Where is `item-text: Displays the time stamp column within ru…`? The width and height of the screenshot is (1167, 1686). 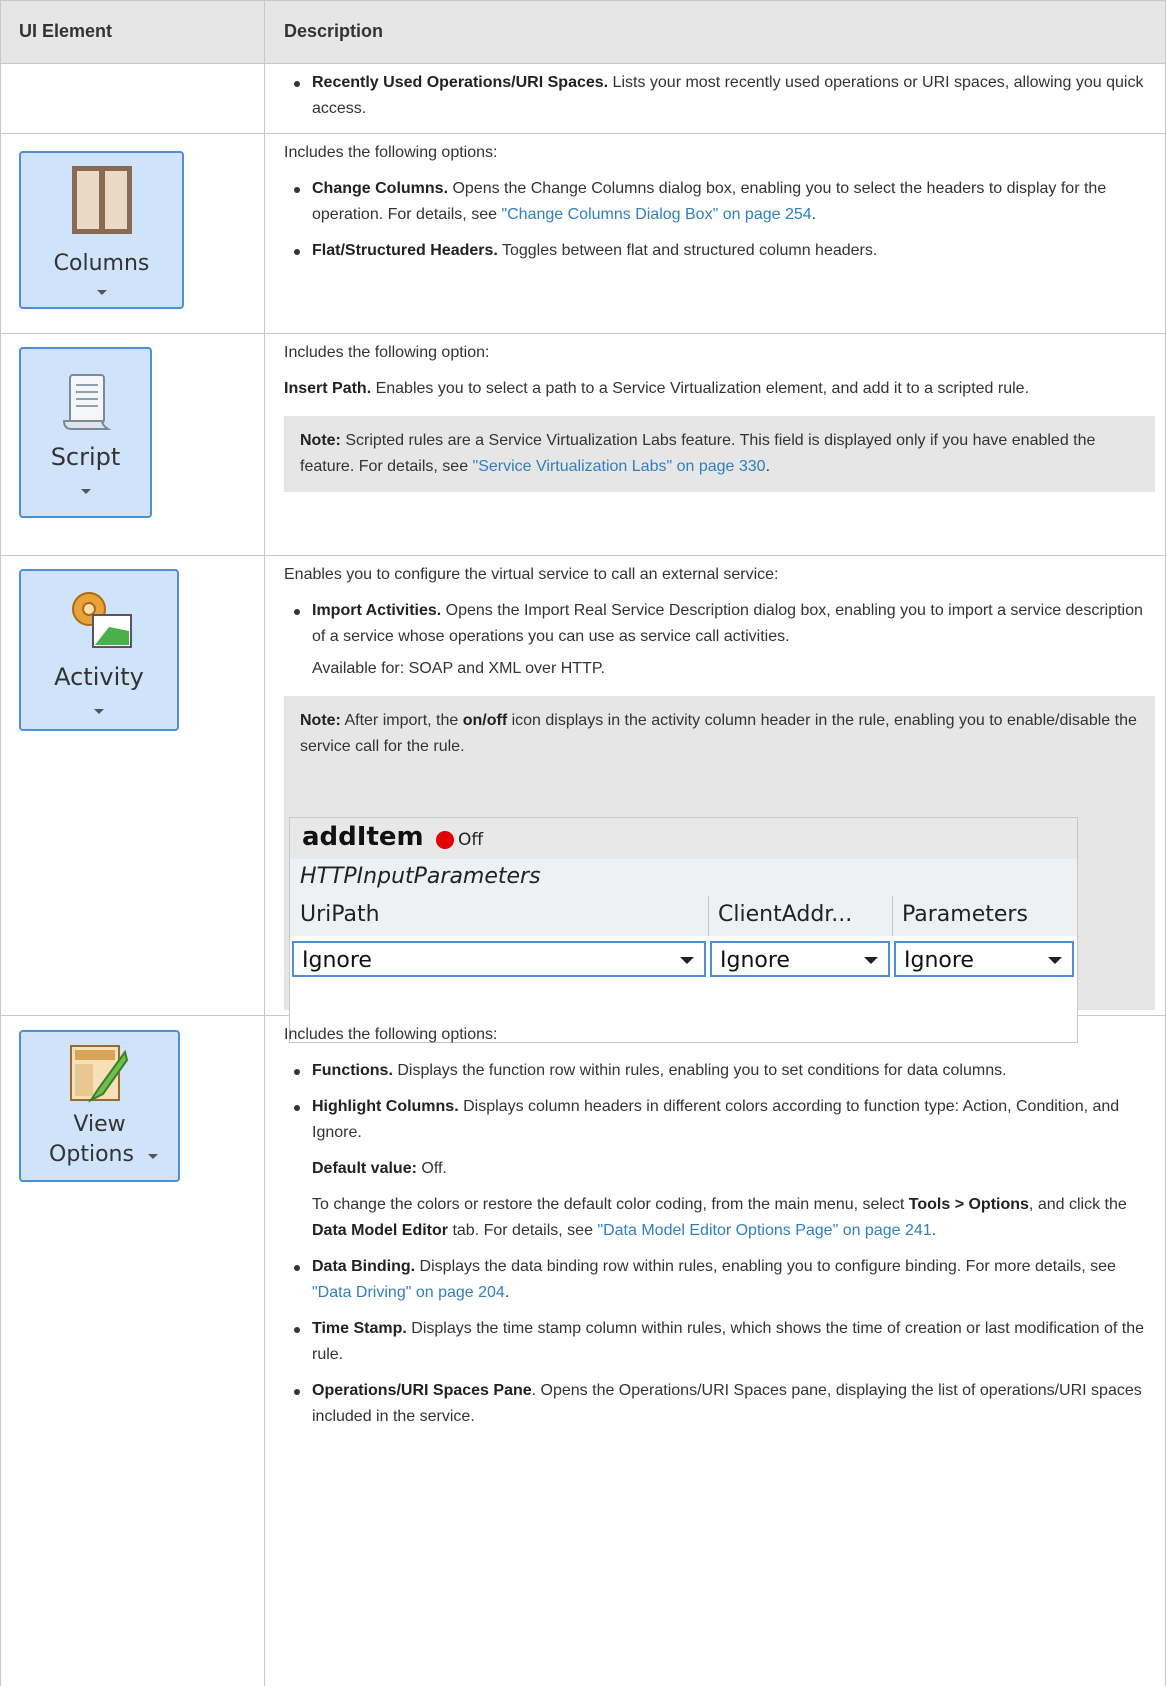 item-text: Displays the time stamp column within ru… is located at coordinates (728, 1341).